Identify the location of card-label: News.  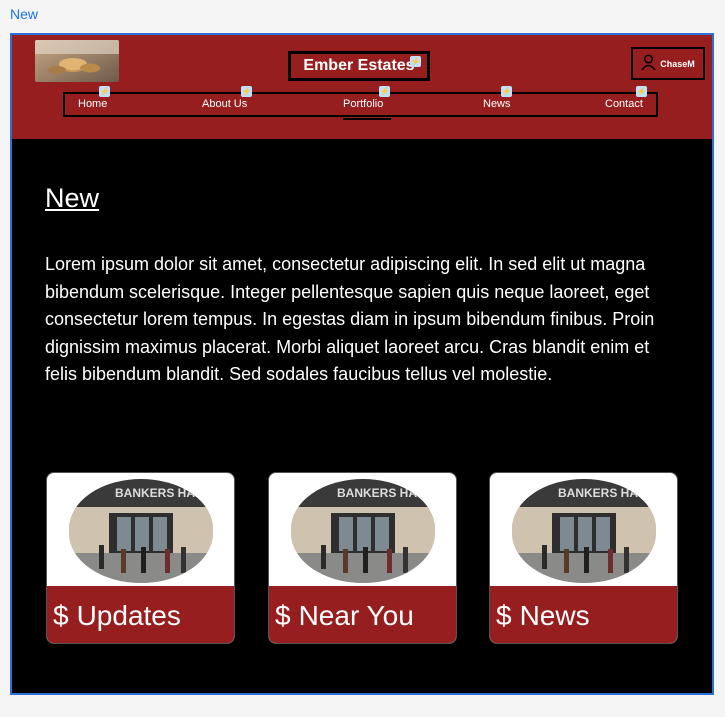
(554, 615).